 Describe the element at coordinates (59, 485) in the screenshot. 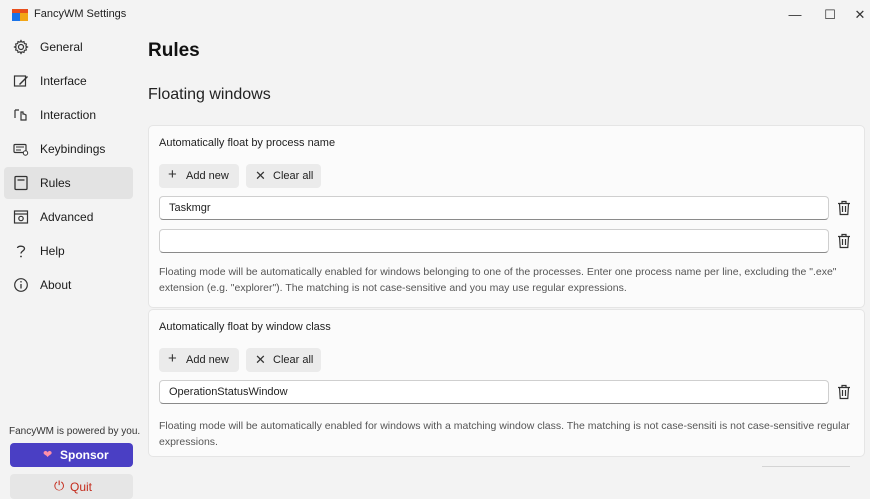

I see `power-icon: ⏻` at that location.